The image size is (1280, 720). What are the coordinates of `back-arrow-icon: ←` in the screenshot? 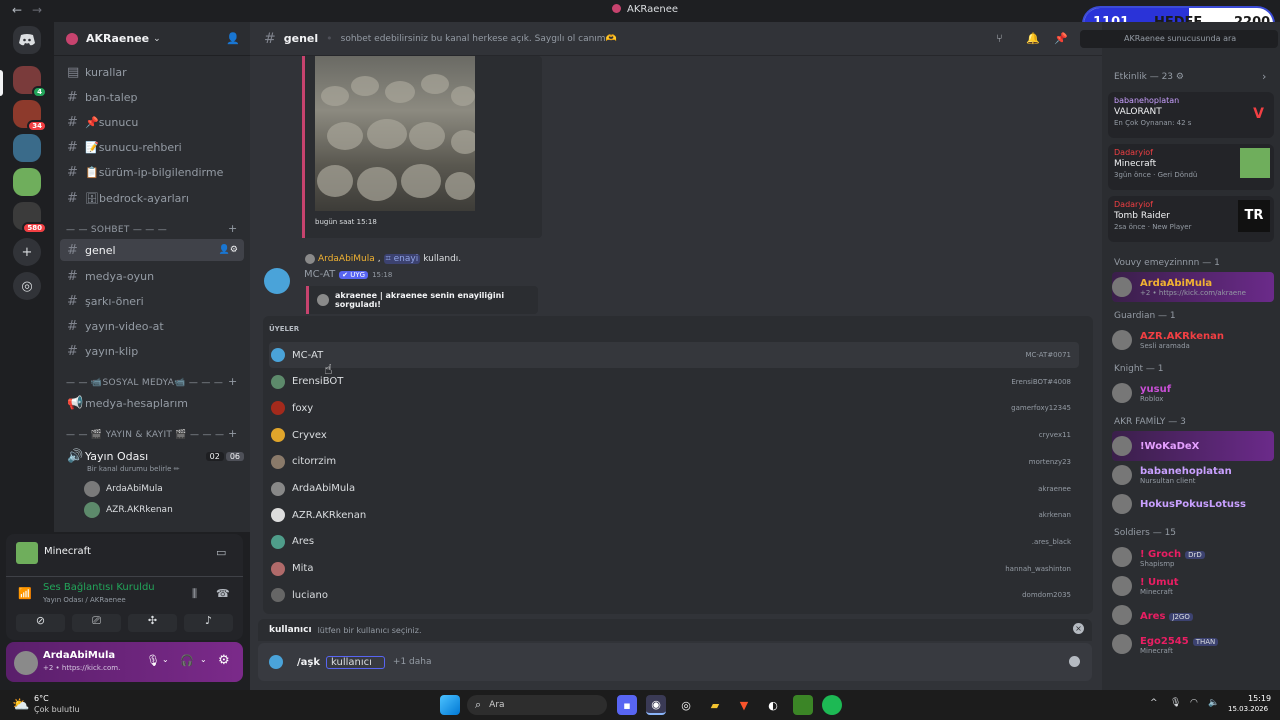 It's located at (17, 10).